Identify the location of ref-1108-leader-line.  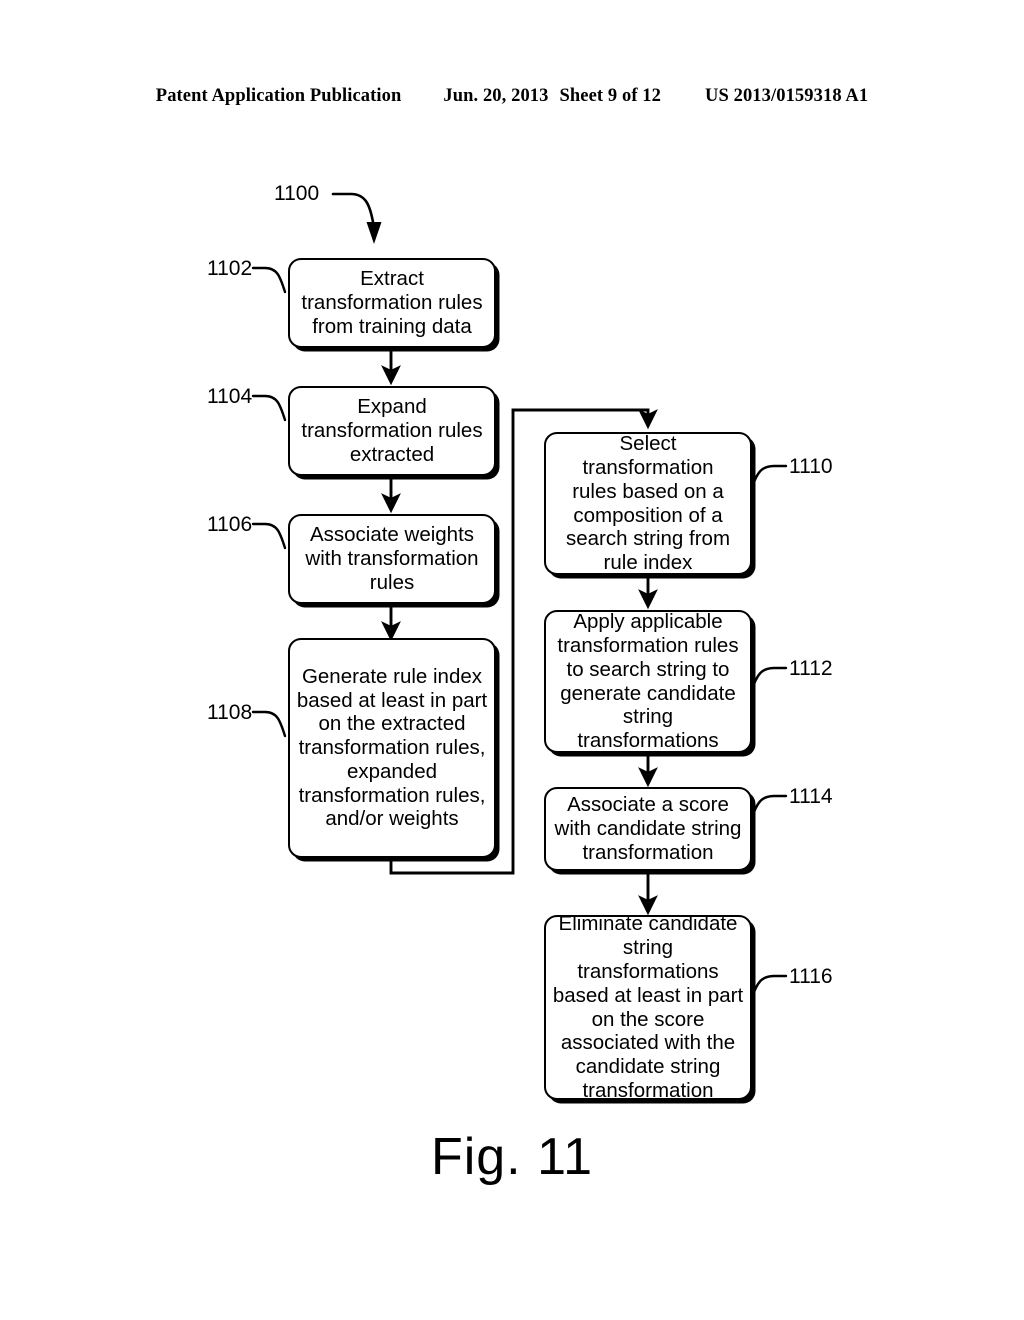
(269, 724).